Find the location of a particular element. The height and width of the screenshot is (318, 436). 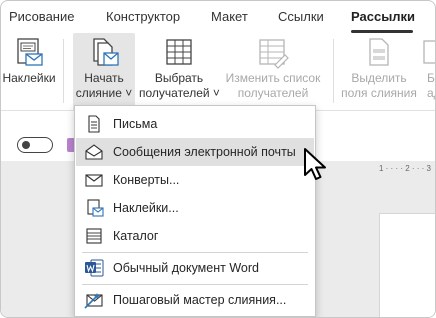

tab-mailings: Рассылки is located at coordinates (383, 16).